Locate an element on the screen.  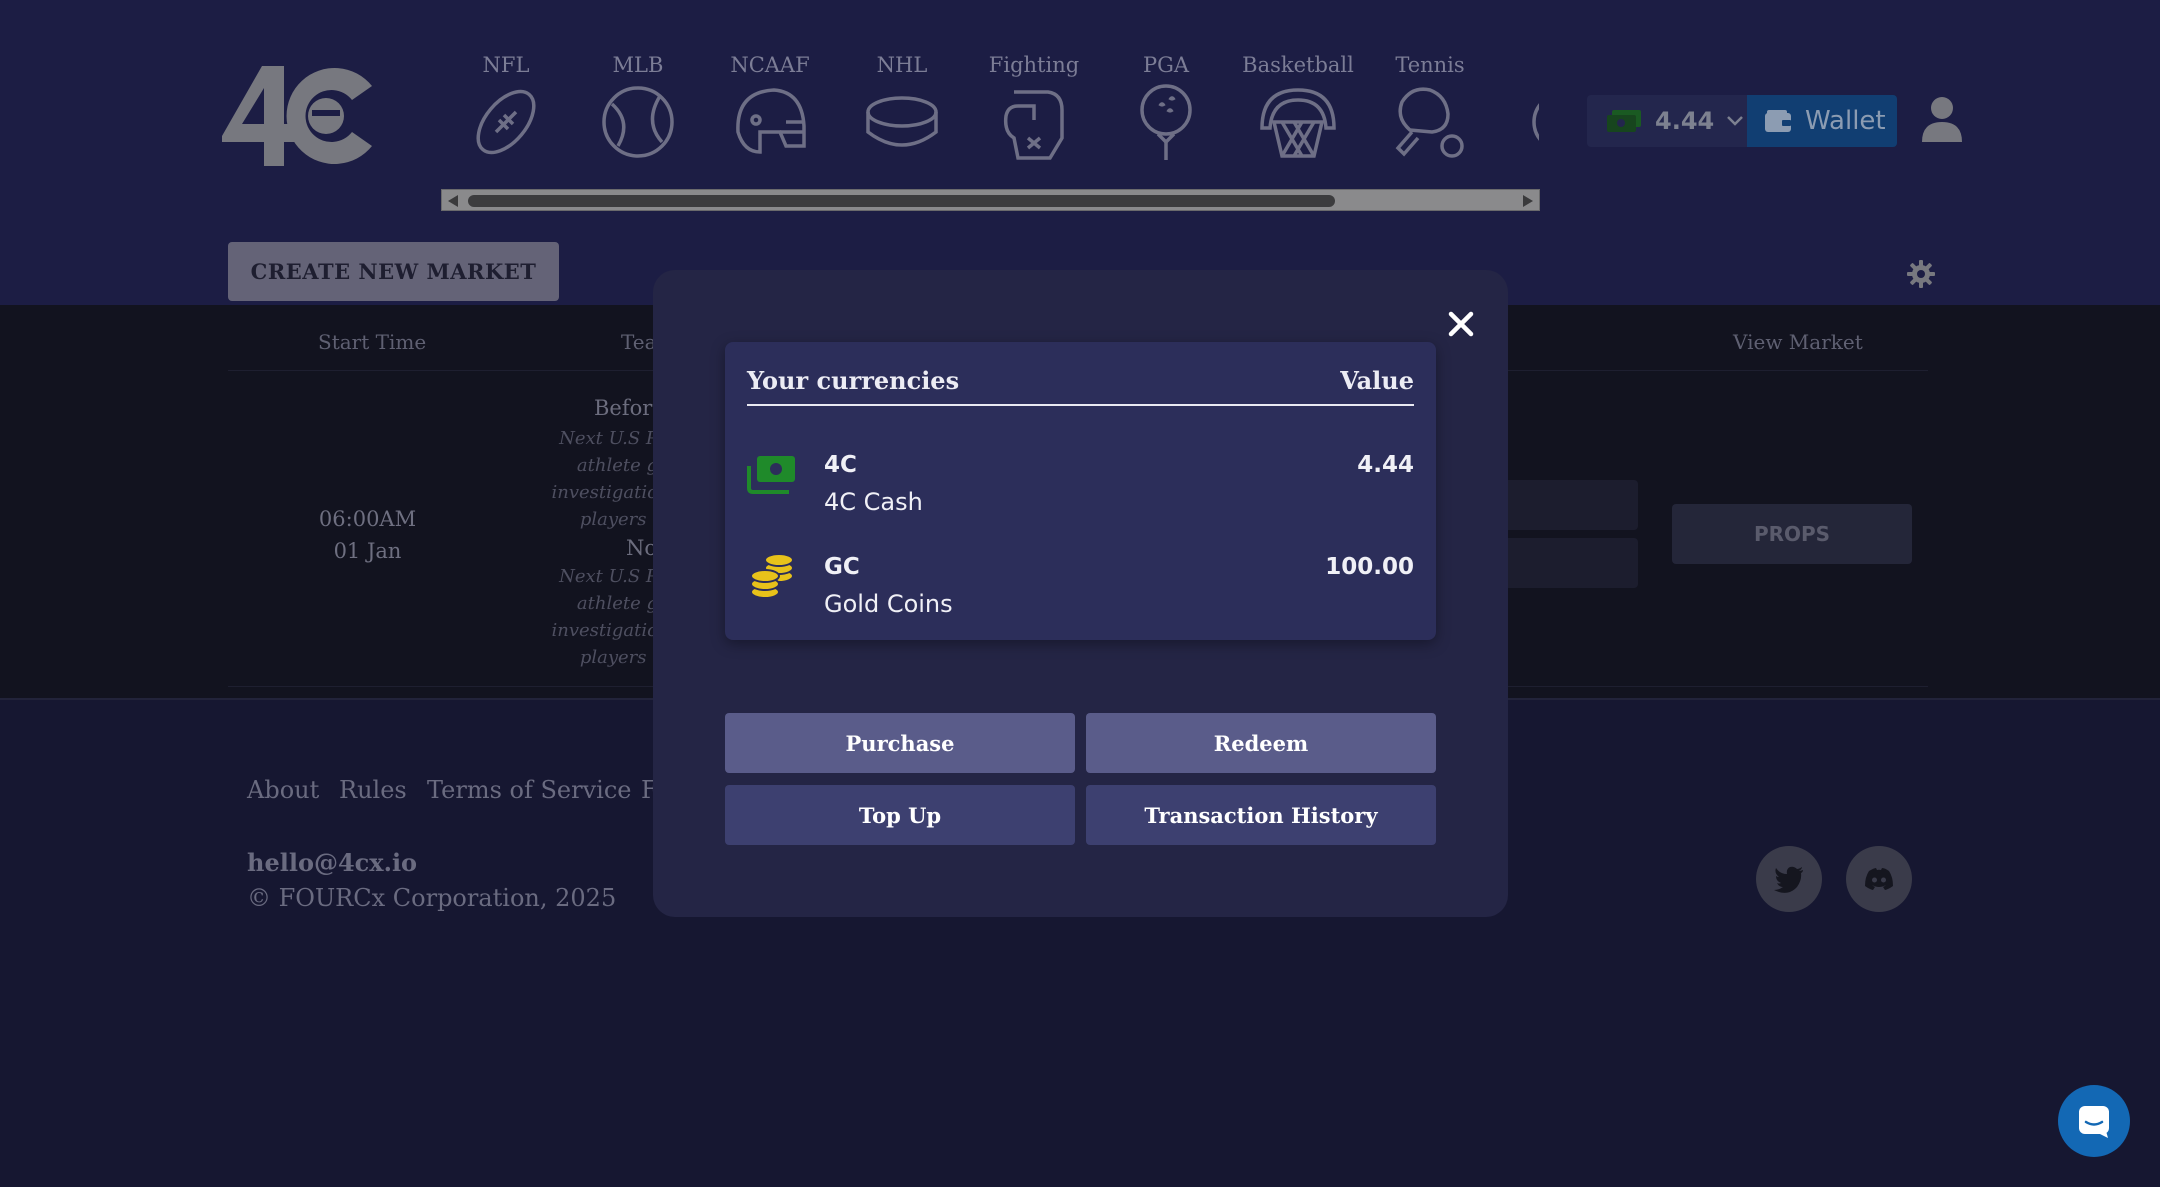
sport-nhl: NHL is located at coordinates (902, 108).